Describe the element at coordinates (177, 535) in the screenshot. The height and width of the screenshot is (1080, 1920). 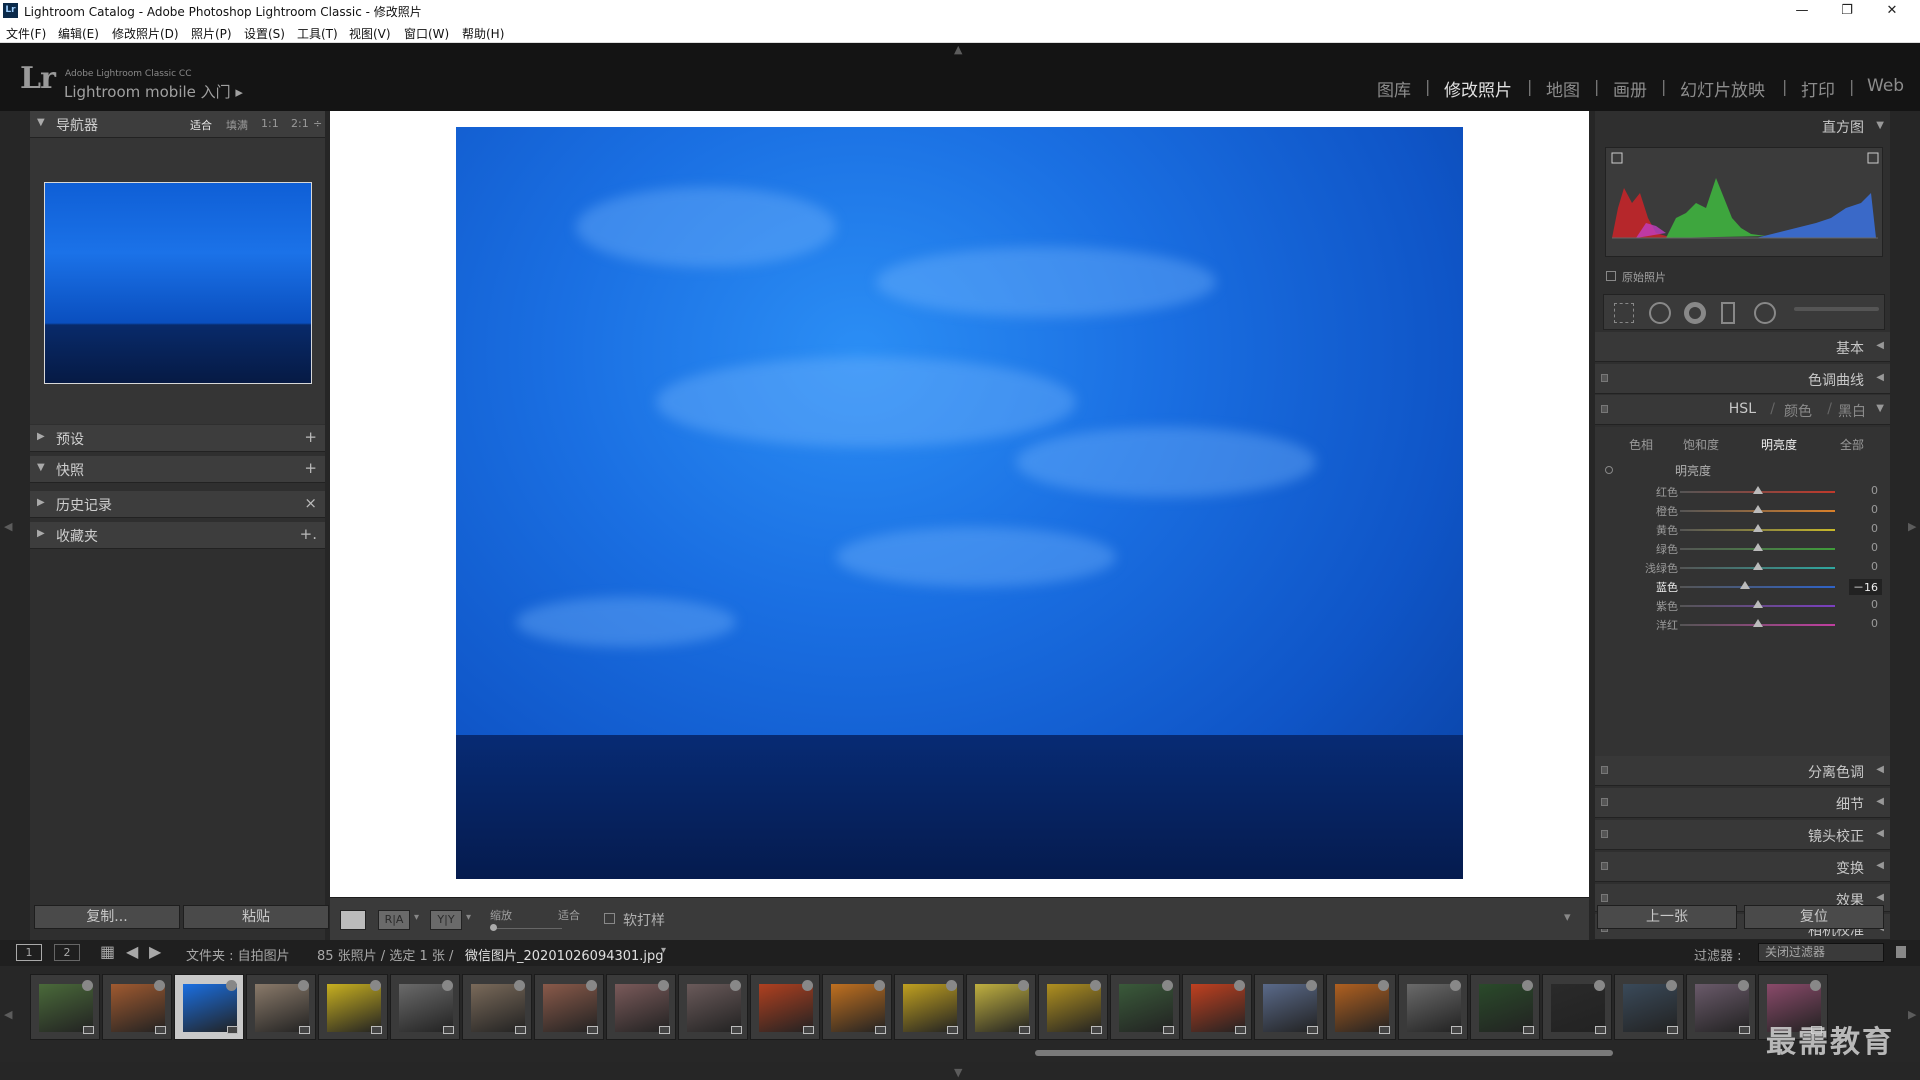
I see `collections-panel: ▶ 收藏夹 +.` at that location.